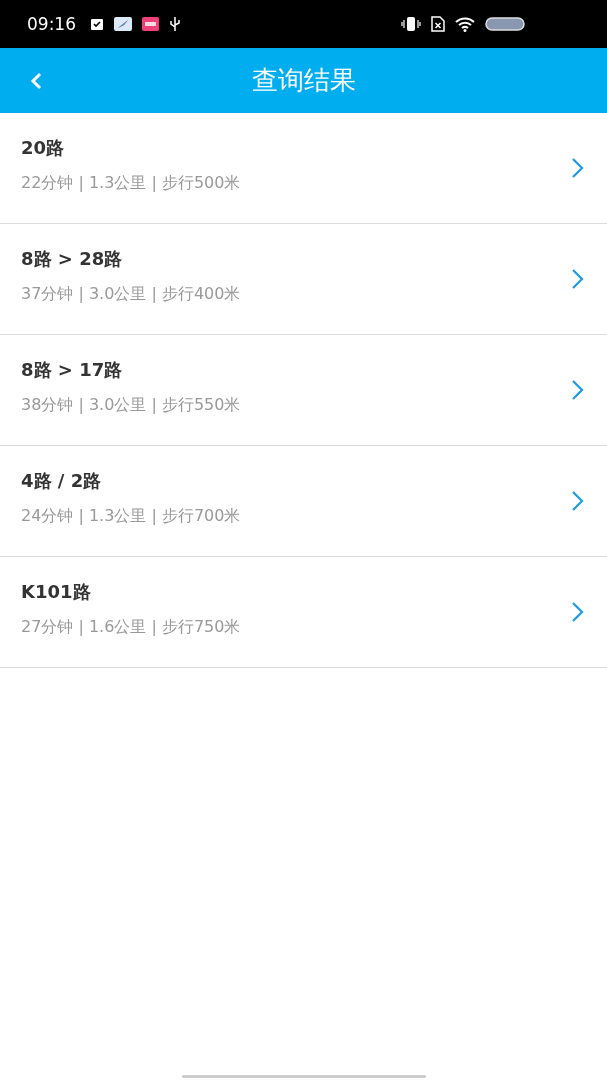  What do you see at coordinates (56, 592) in the screenshot?
I see `route-name: K101路` at bounding box center [56, 592].